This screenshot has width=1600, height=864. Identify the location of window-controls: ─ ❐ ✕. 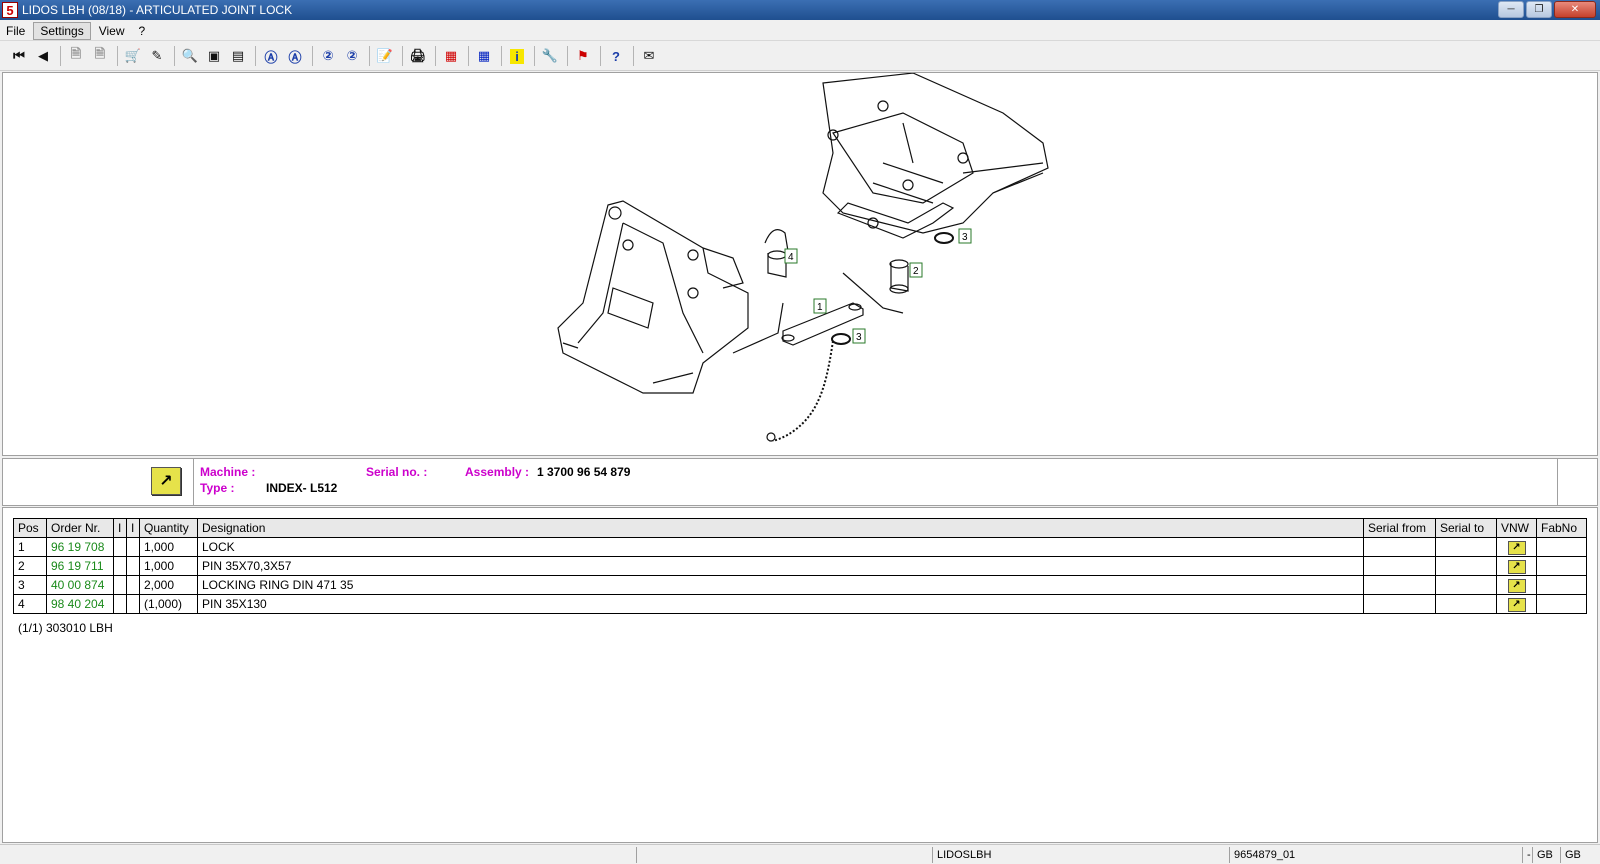
(1547, 9).